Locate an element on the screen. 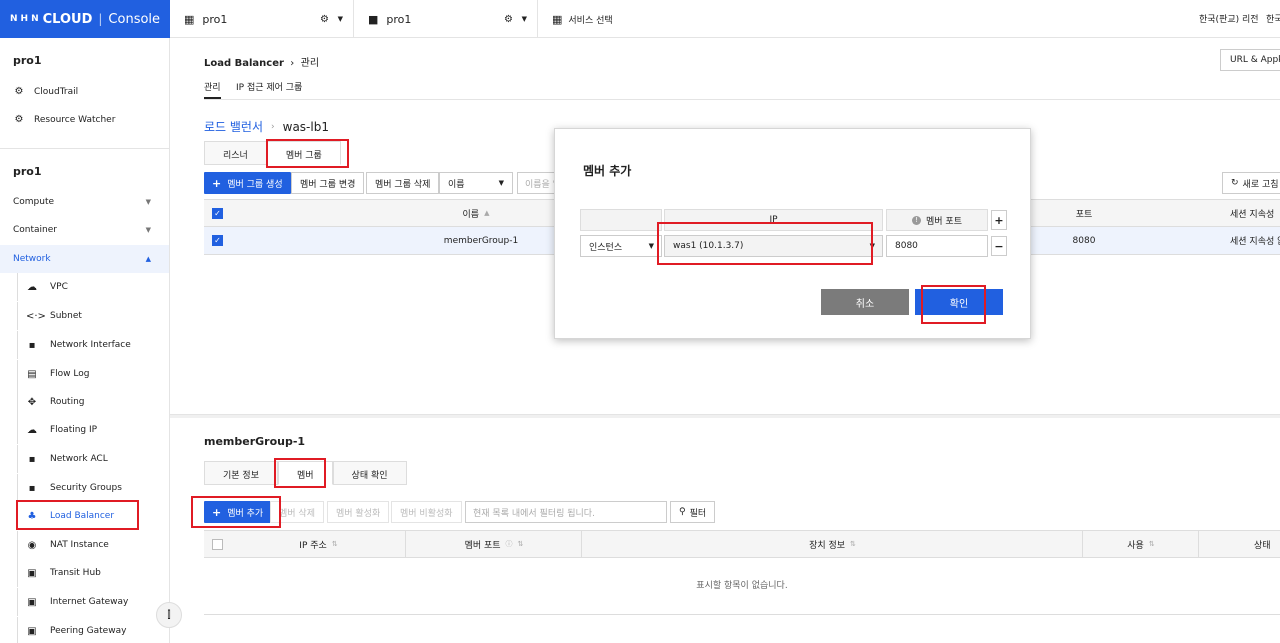 Image resolution: width=1280 pixels, height=643 pixels. sidebar-category-container: Container ▼ is located at coordinates (84, 230).